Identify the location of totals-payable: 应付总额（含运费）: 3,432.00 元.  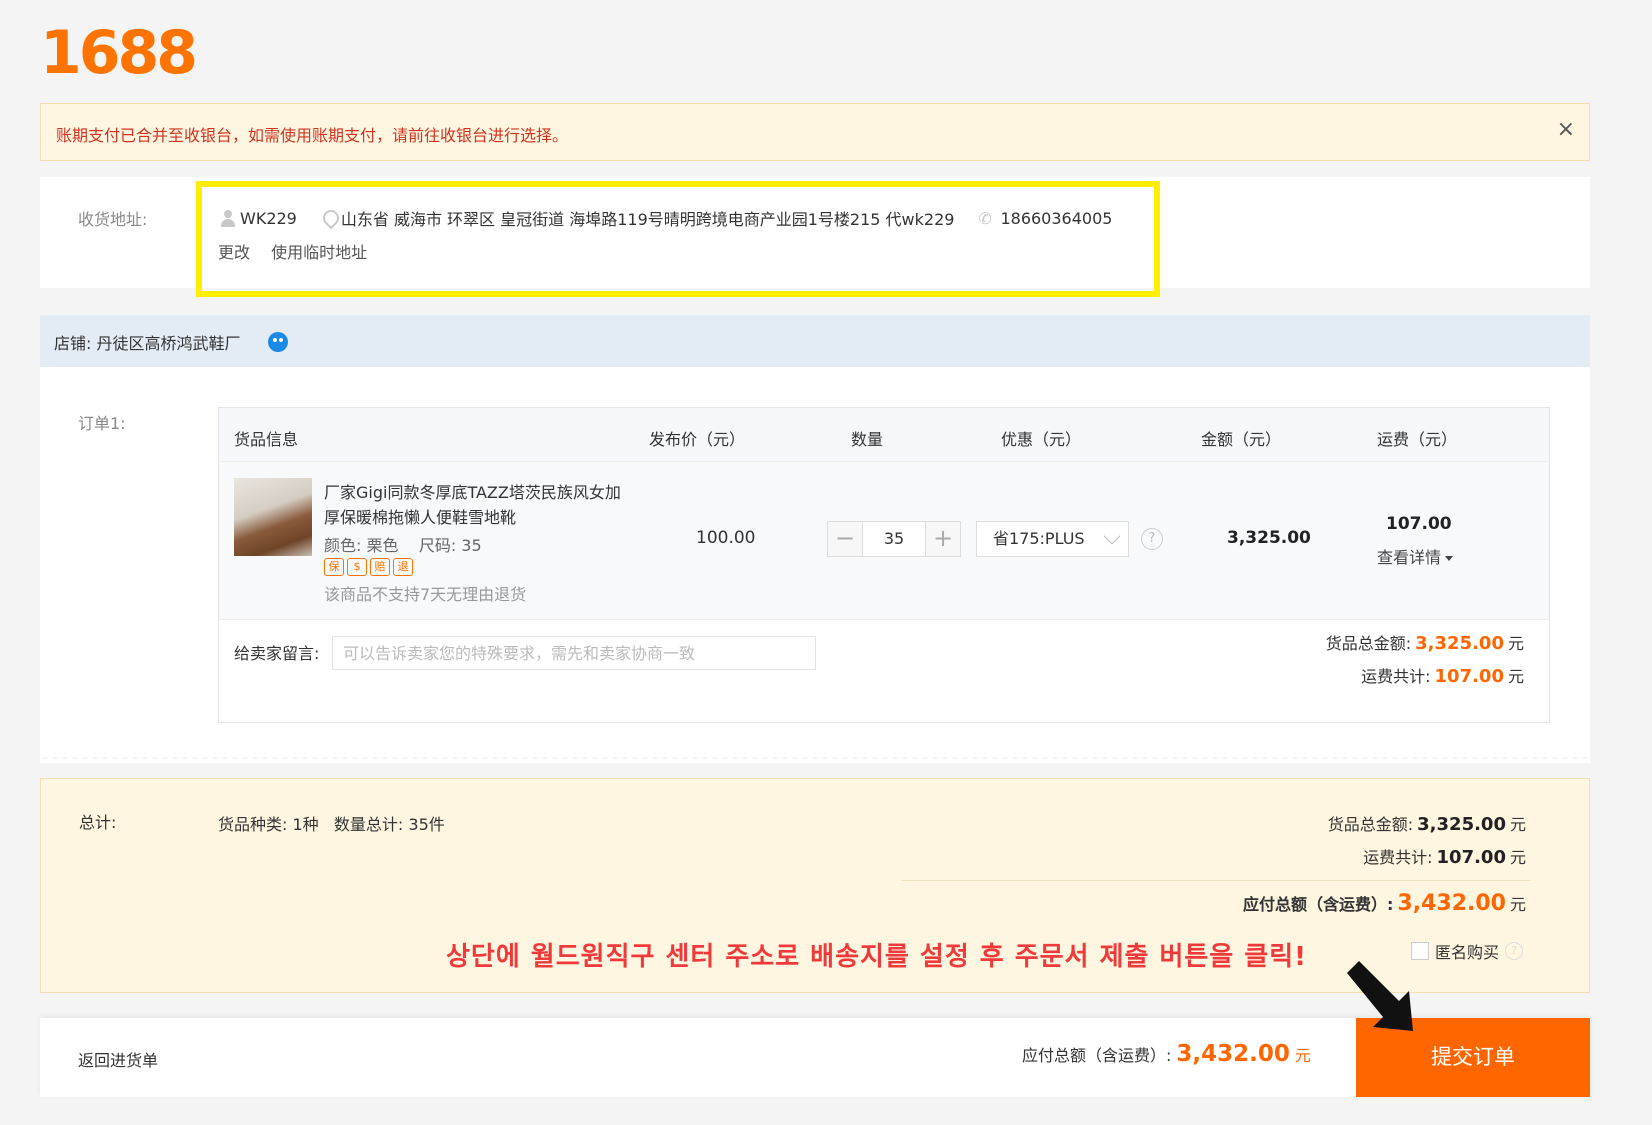
(1384, 903).